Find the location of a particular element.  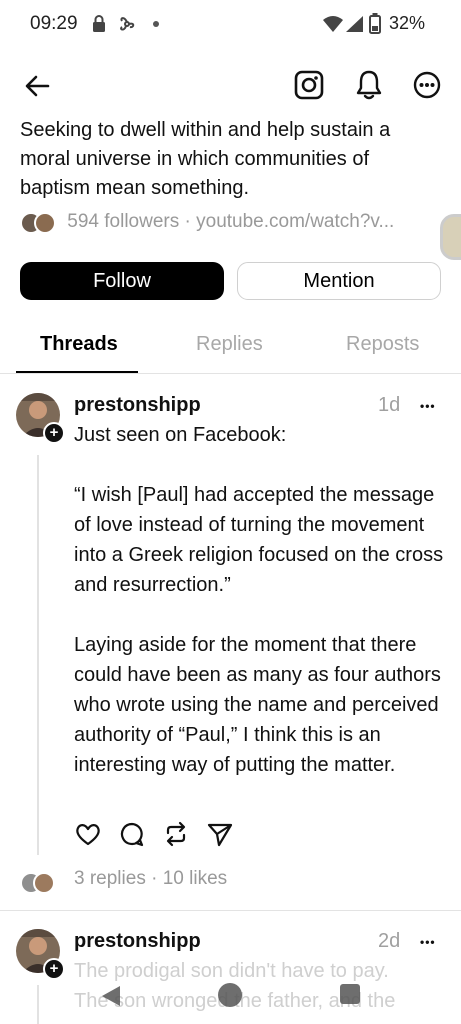

tab-reposts: Reposts is located at coordinates (382, 344).